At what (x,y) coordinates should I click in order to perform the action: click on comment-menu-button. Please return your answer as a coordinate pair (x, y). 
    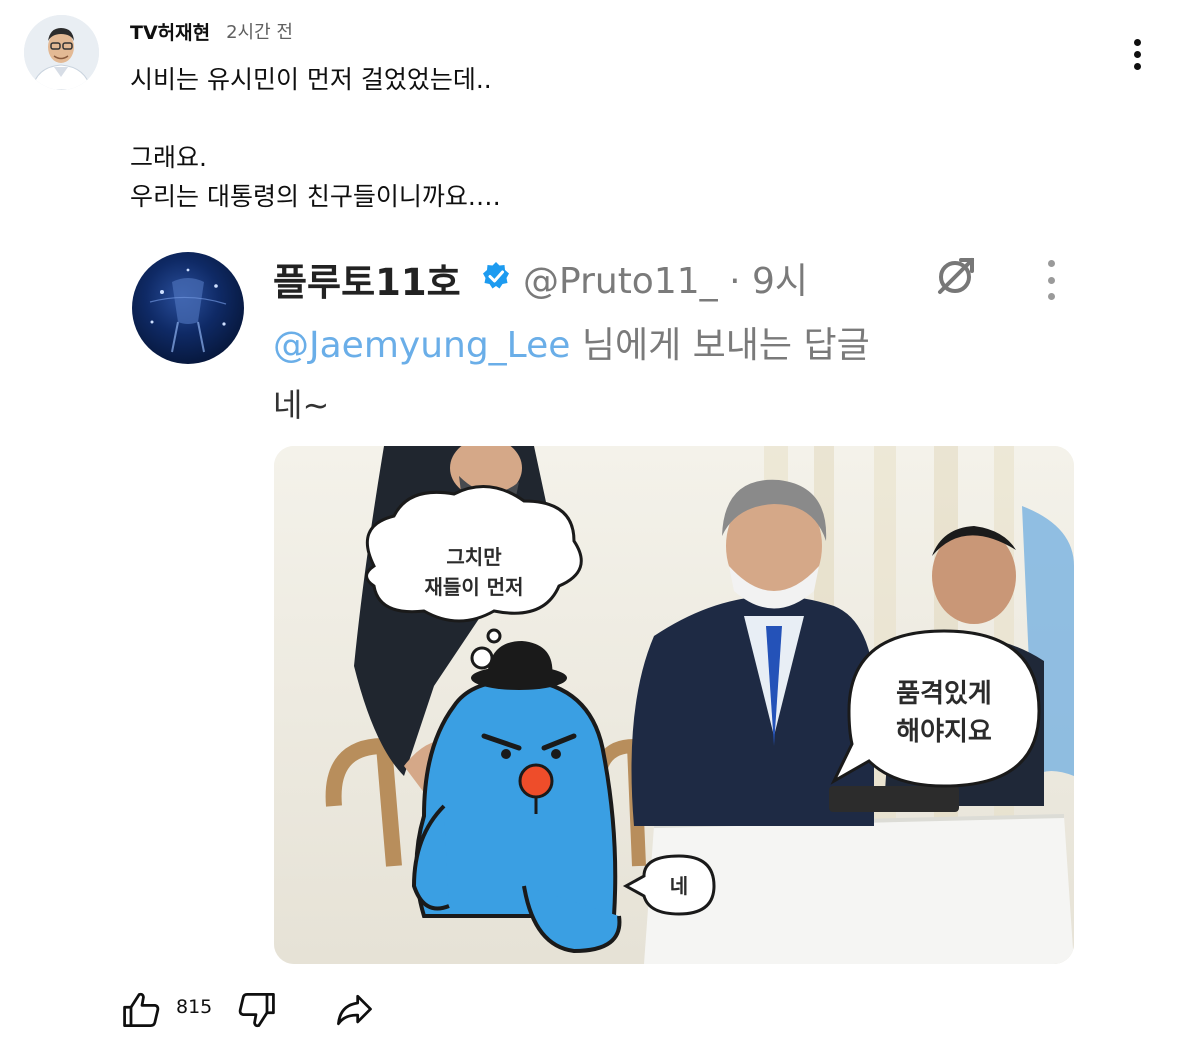
    Looking at the image, I should click on (1137, 54).